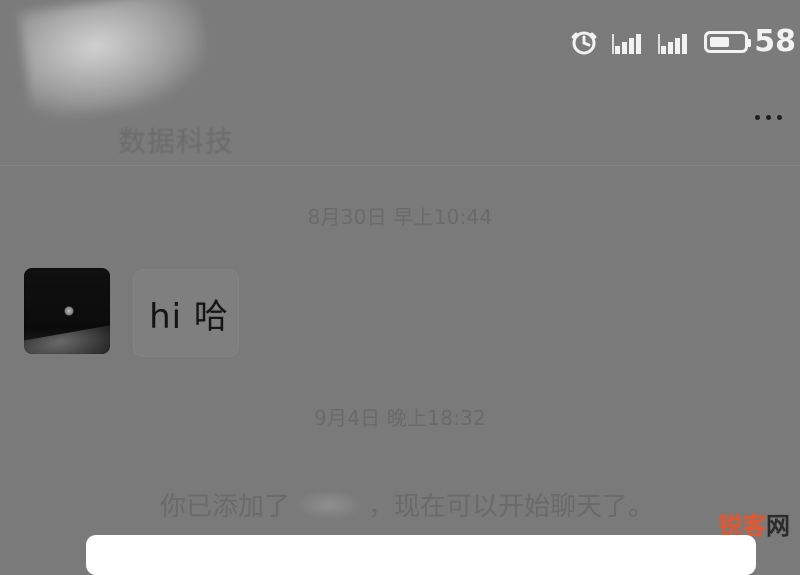 This screenshot has height=575, width=800. What do you see at coordinates (400, 217) in the screenshot?
I see `timestamp-1: 8月30日 早上10:44` at bounding box center [400, 217].